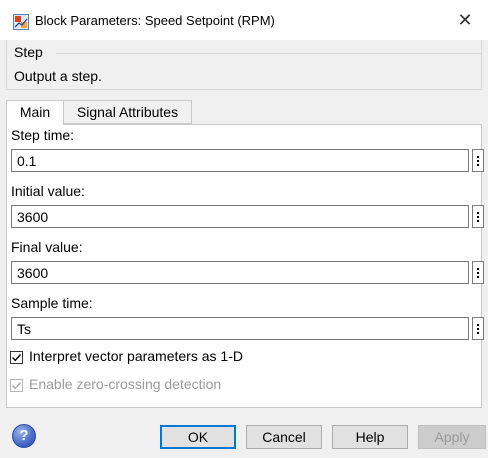  I want to click on interpret-vector-checkbox, so click(16, 357).